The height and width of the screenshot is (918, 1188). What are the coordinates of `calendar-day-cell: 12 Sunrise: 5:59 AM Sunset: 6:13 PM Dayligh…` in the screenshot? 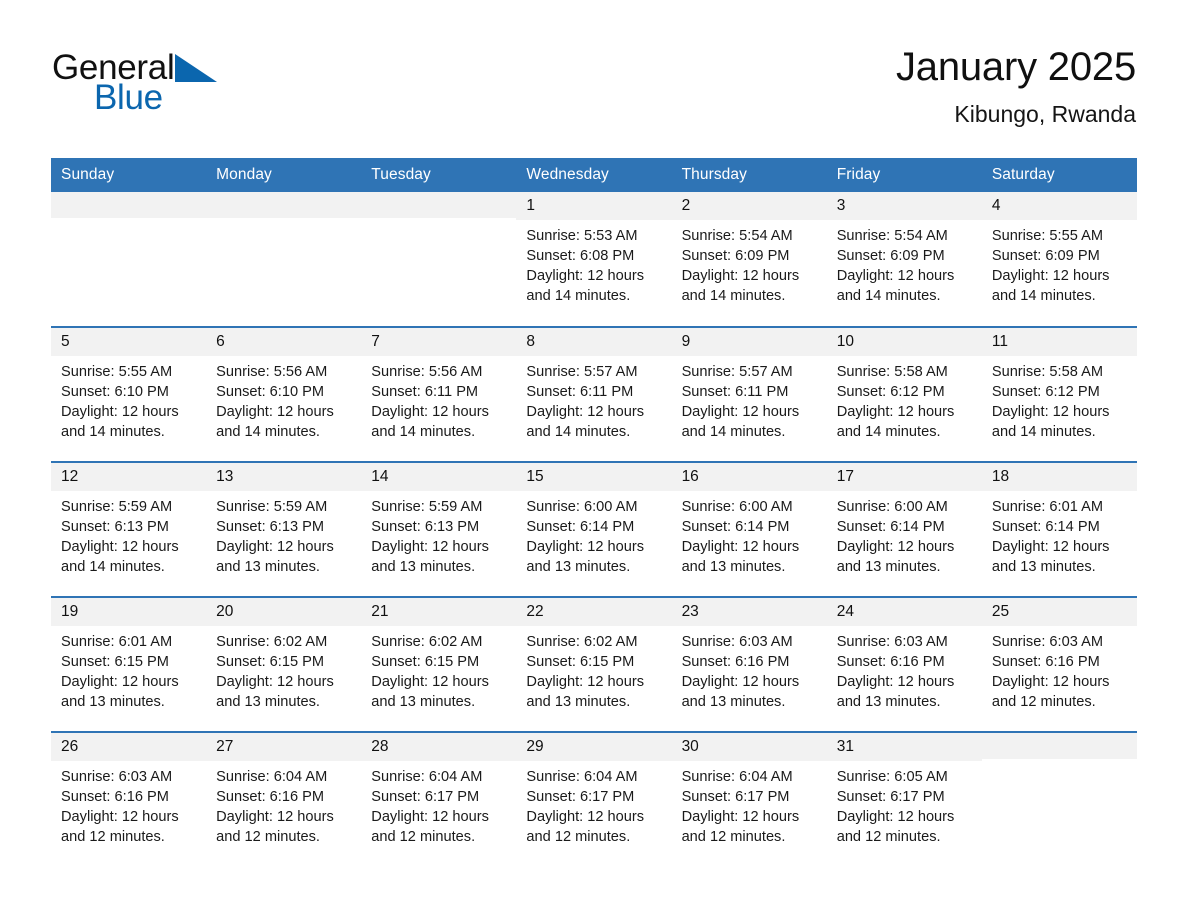 It's located at (129, 529).